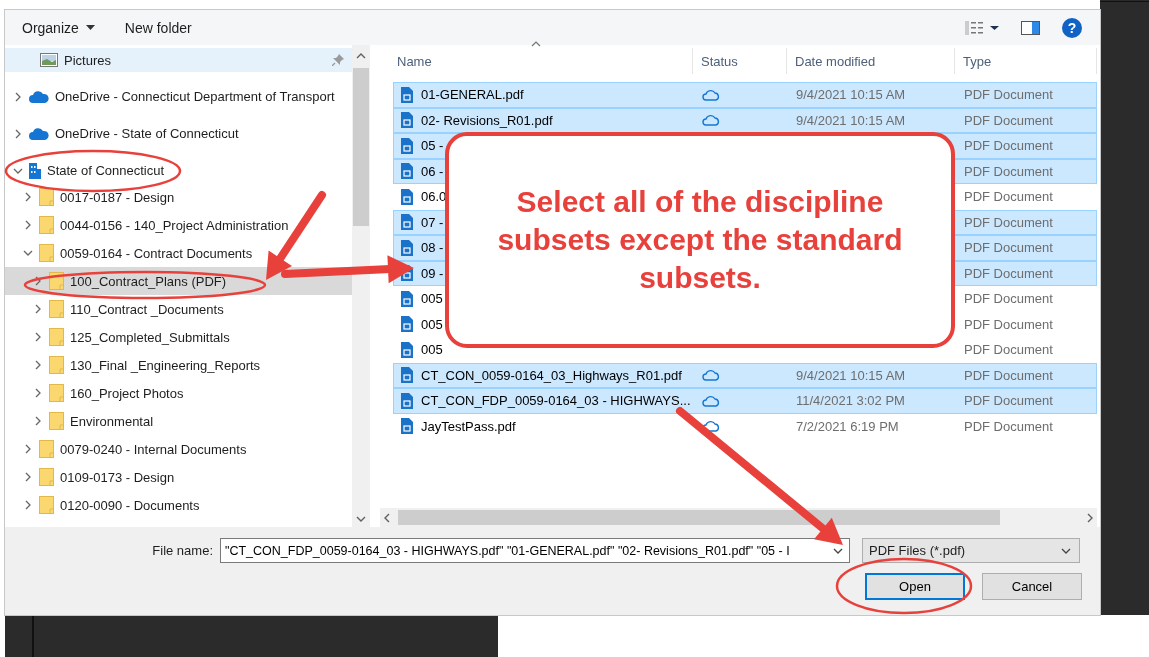  What do you see at coordinates (434, 197) in the screenshot?
I see `file-name: 06.0` at bounding box center [434, 197].